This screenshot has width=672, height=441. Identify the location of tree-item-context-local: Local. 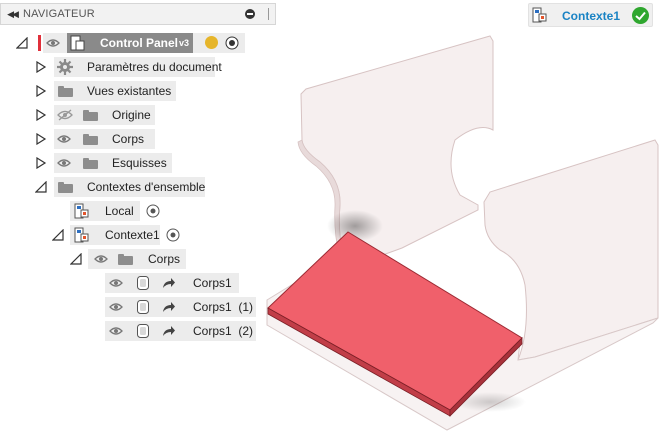
(85, 211).